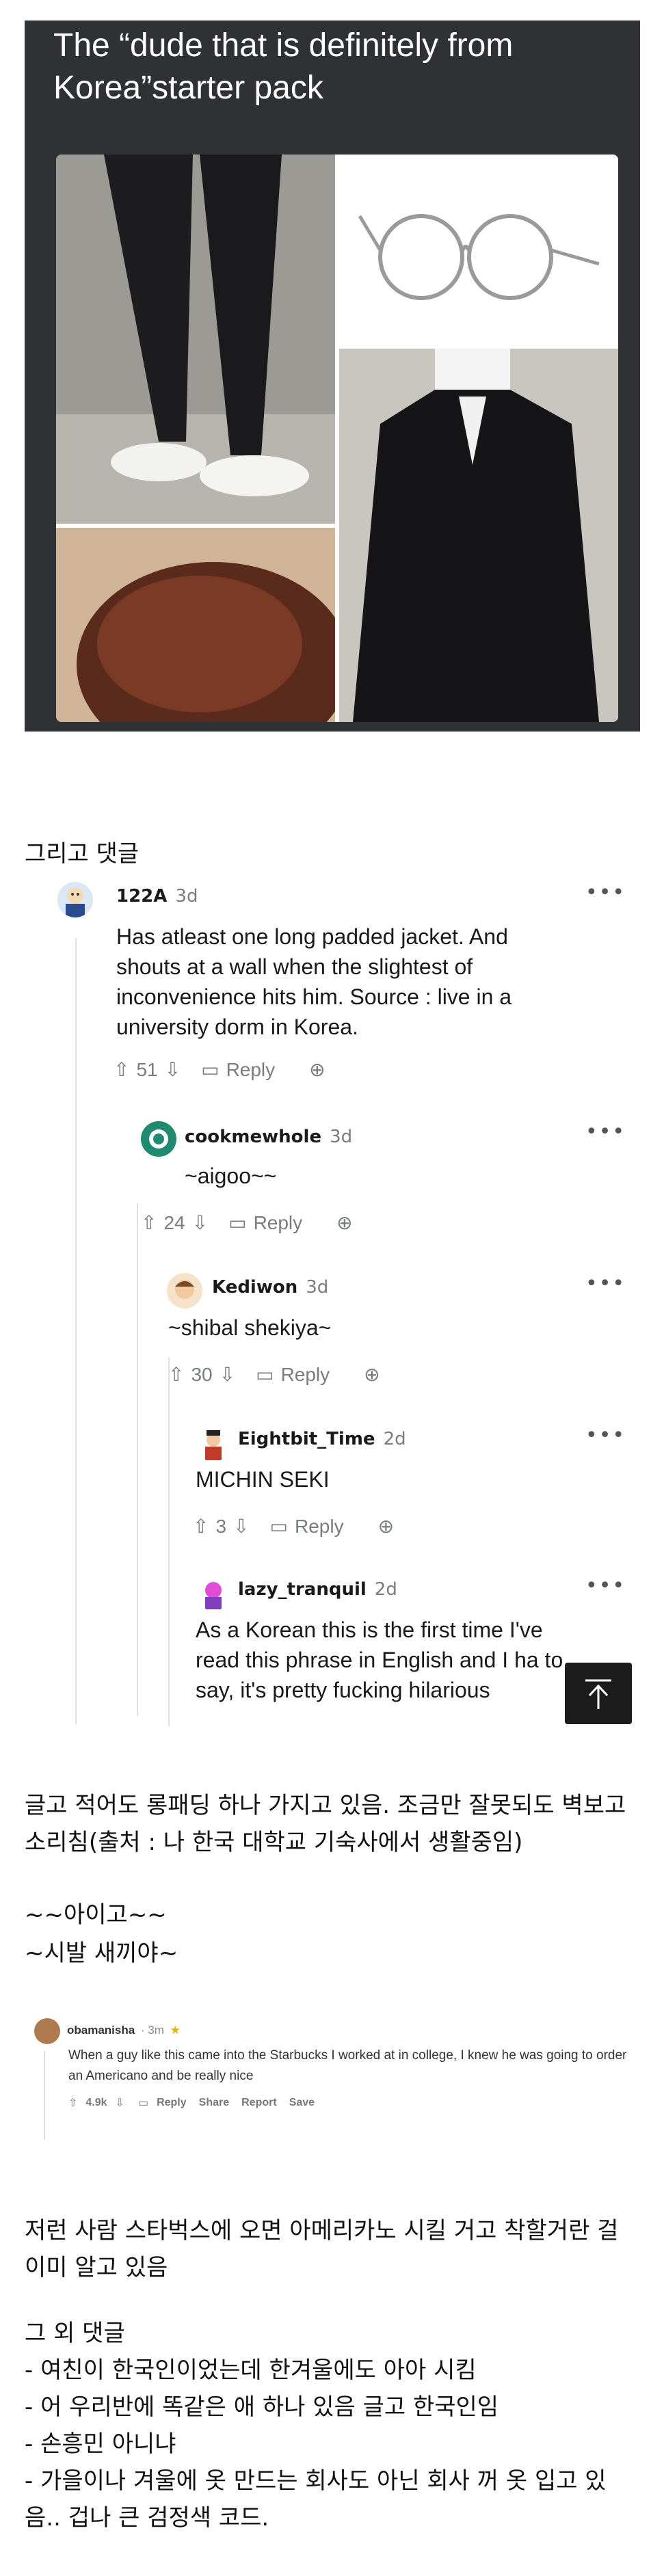 The height and width of the screenshot is (2576, 664). I want to click on translation-line: ~시발 새끼야~, so click(101, 1953).